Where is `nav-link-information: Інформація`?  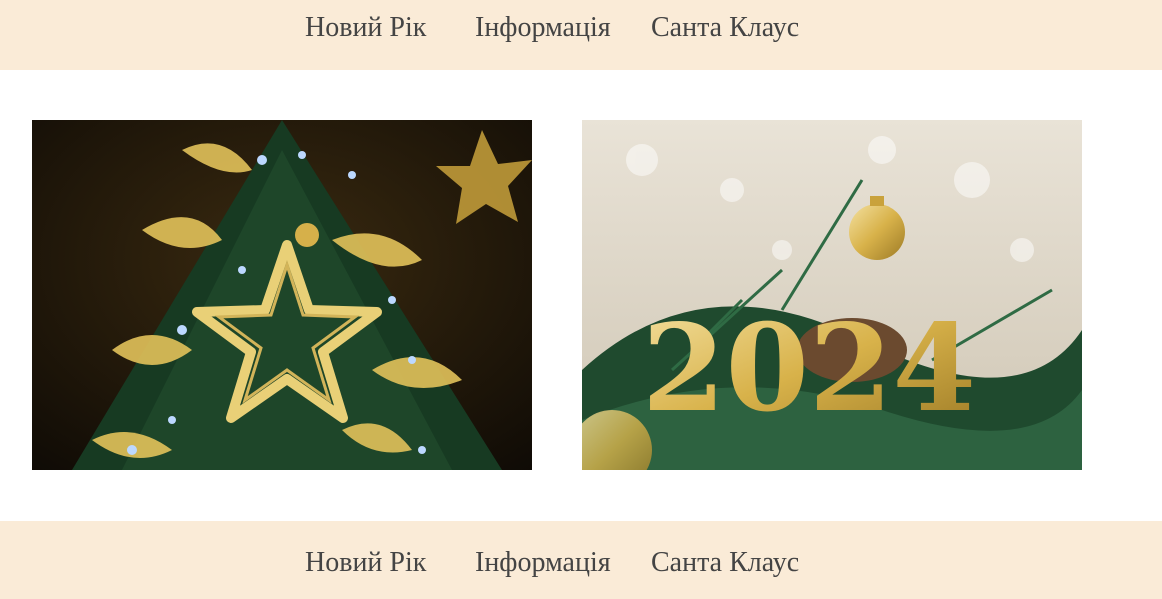 nav-link-information: Інформація is located at coordinates (543, 28).